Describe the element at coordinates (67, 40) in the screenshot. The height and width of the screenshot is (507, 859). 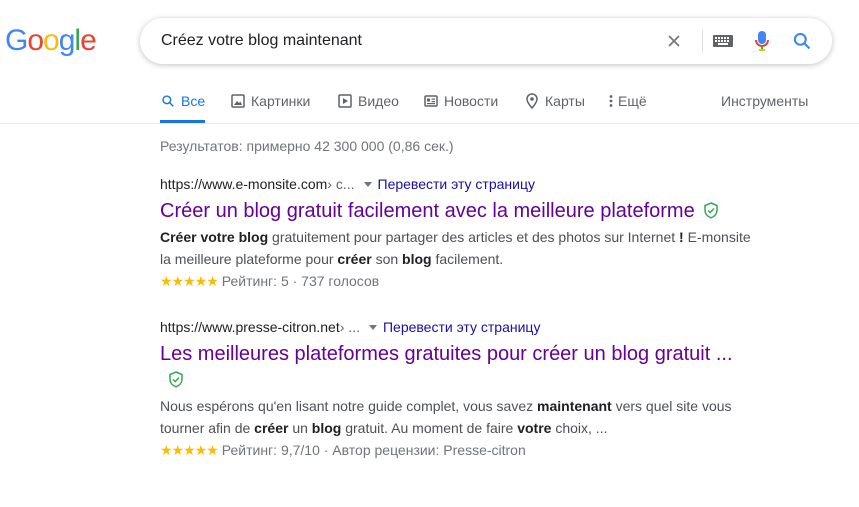
I see `logo-letter: g` at that location.